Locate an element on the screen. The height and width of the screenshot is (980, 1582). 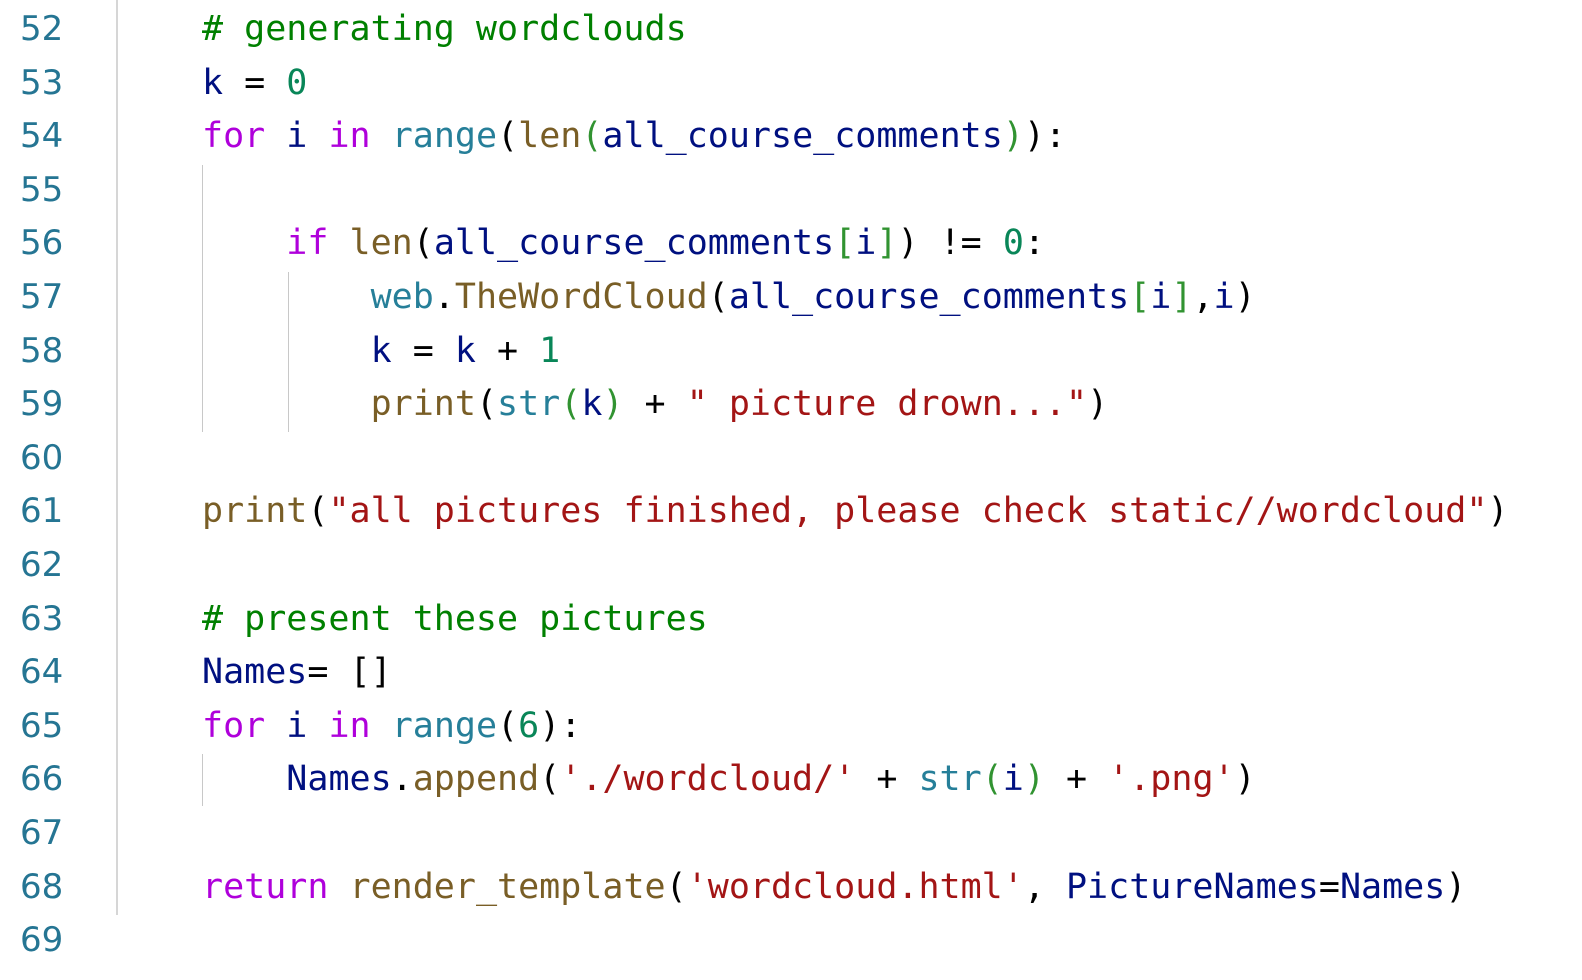
code-token: k is located at coordinates (381, 350).